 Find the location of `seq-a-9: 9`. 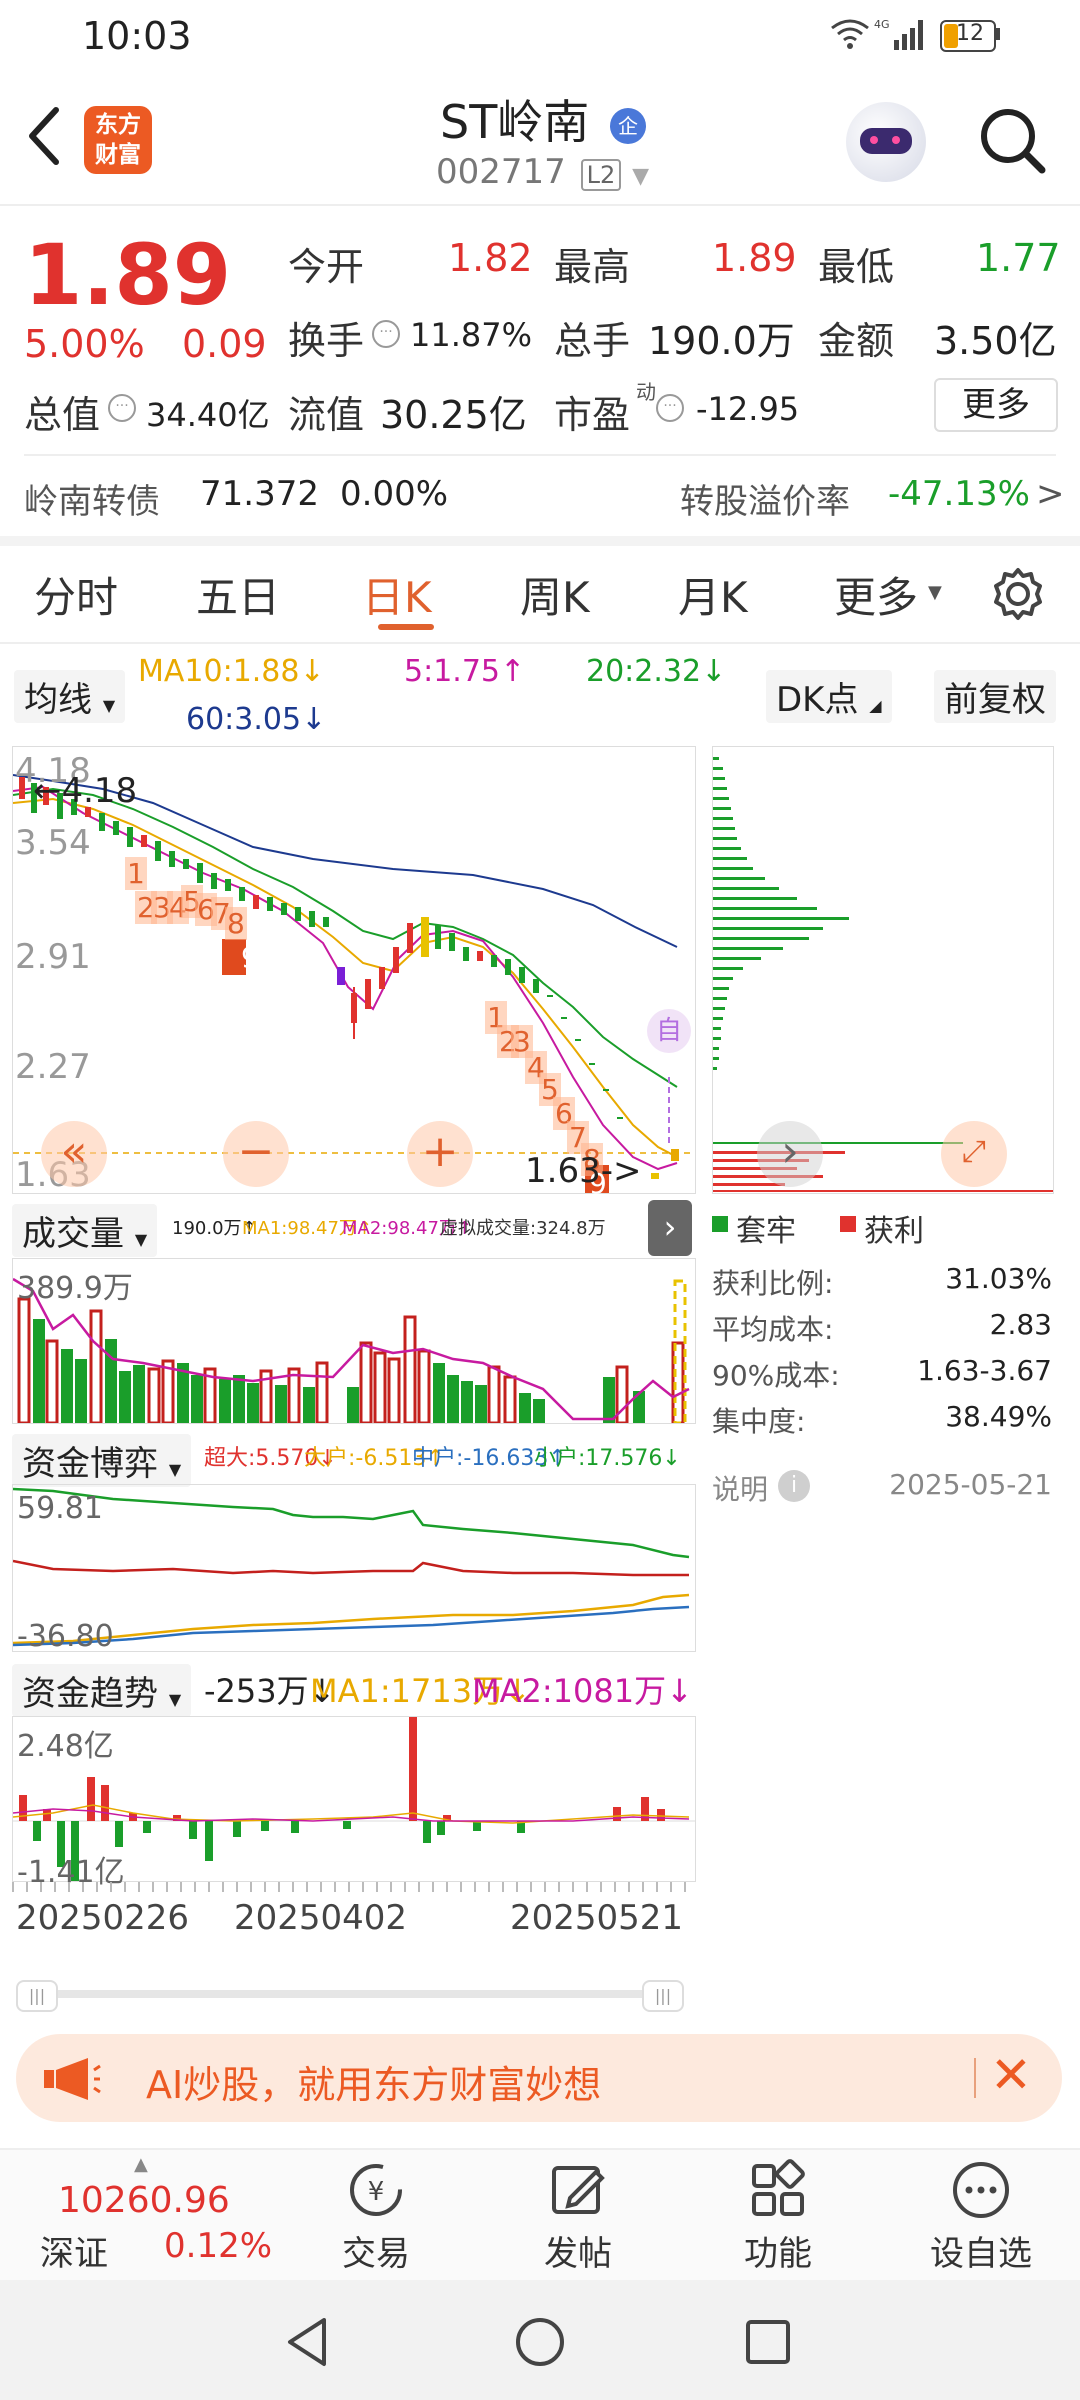

seq-a-9: 9 is located at coordinates (250, 957).